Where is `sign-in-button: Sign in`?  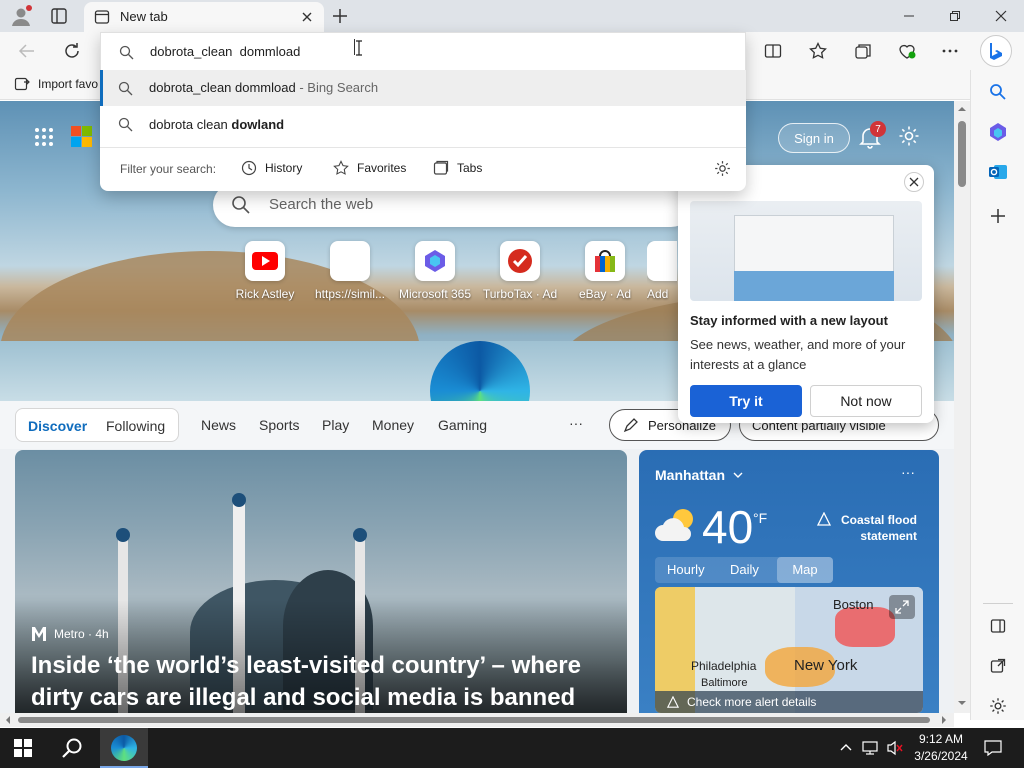
sign-in-button: Sign in is located at coordinates (814, 138).